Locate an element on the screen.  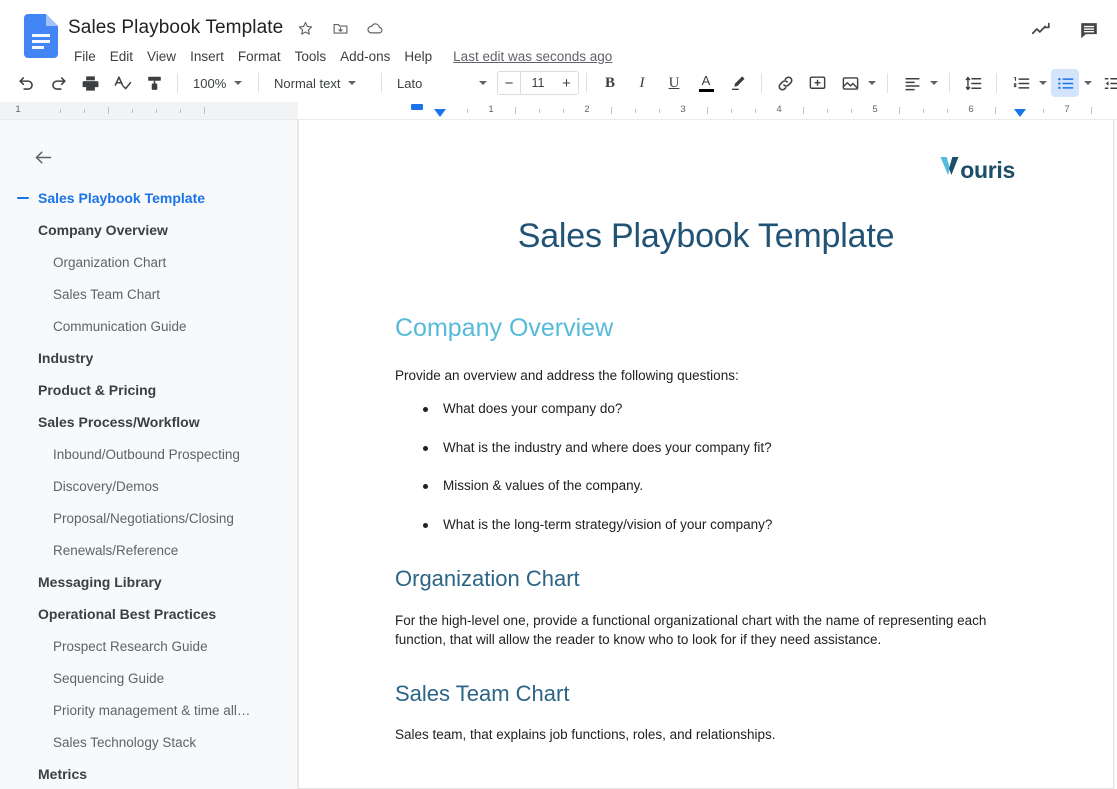
outline-item-messaging-library: Messaging Library is located at coordinates (148, 582).